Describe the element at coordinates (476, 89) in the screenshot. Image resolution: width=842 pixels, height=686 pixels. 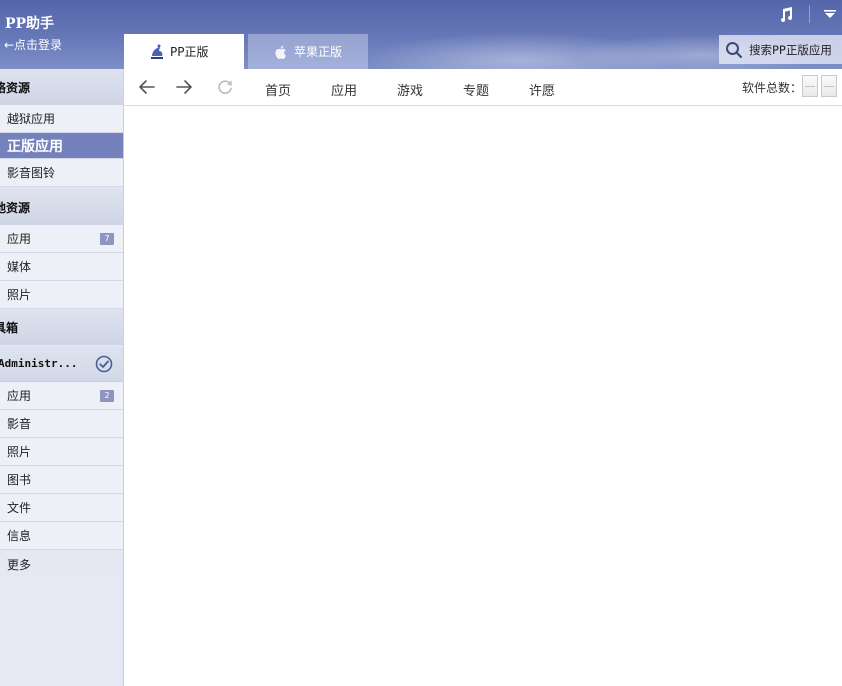
I see `nav-topics: 专题` at that location.